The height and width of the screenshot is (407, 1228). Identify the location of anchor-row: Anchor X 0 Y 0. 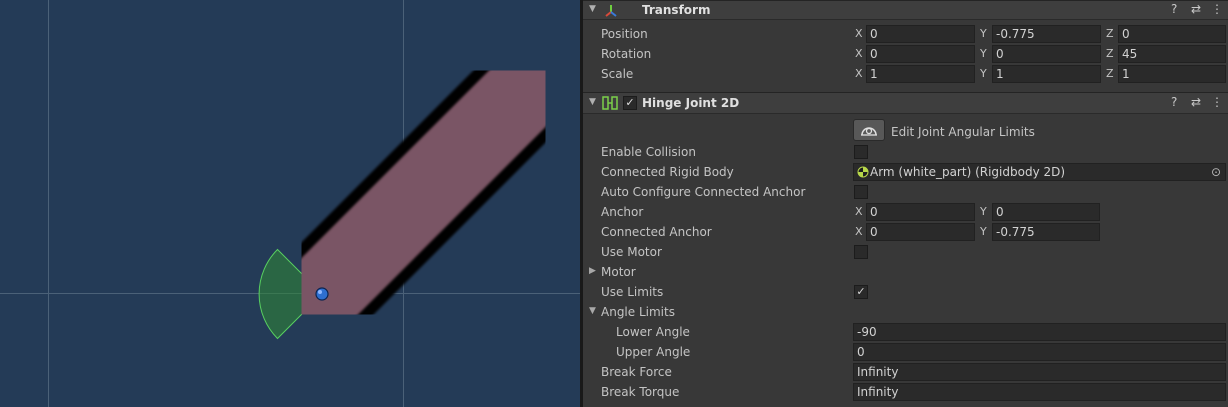
(905, 212).